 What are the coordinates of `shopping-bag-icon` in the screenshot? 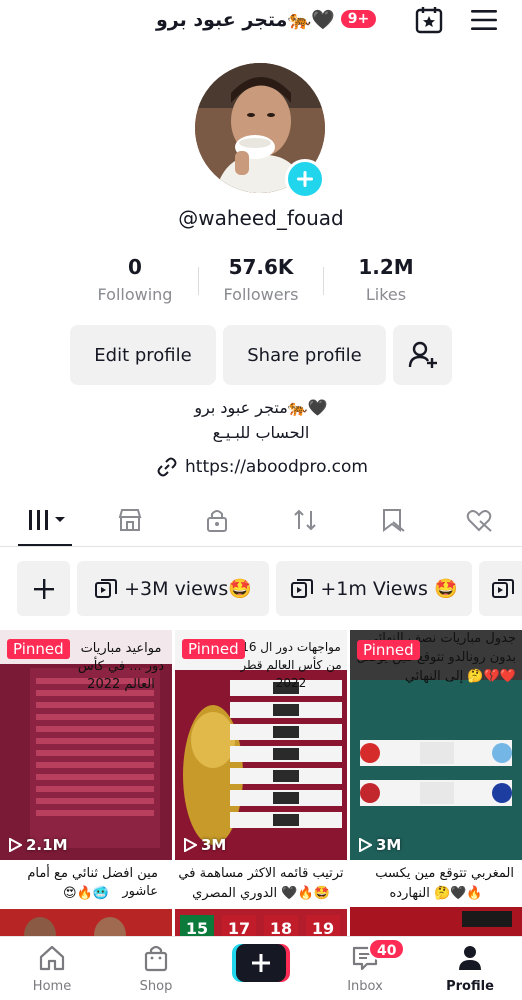 It's located at (156, 958).